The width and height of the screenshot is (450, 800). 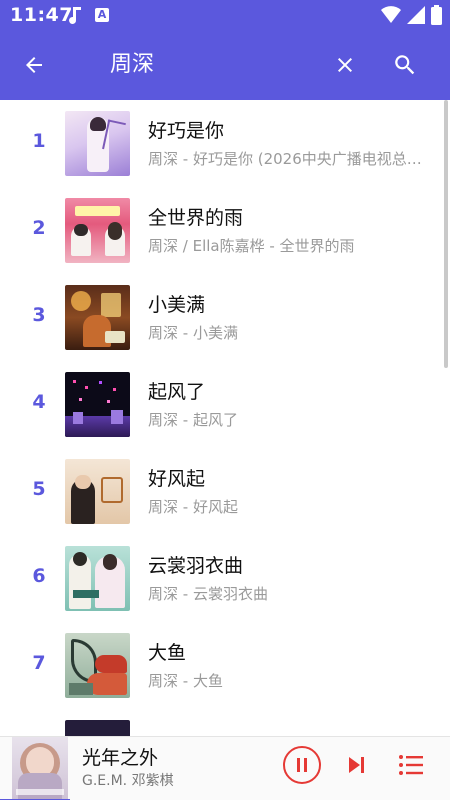 I want to click on song-title: 起风了, so click(x=177, y=392).